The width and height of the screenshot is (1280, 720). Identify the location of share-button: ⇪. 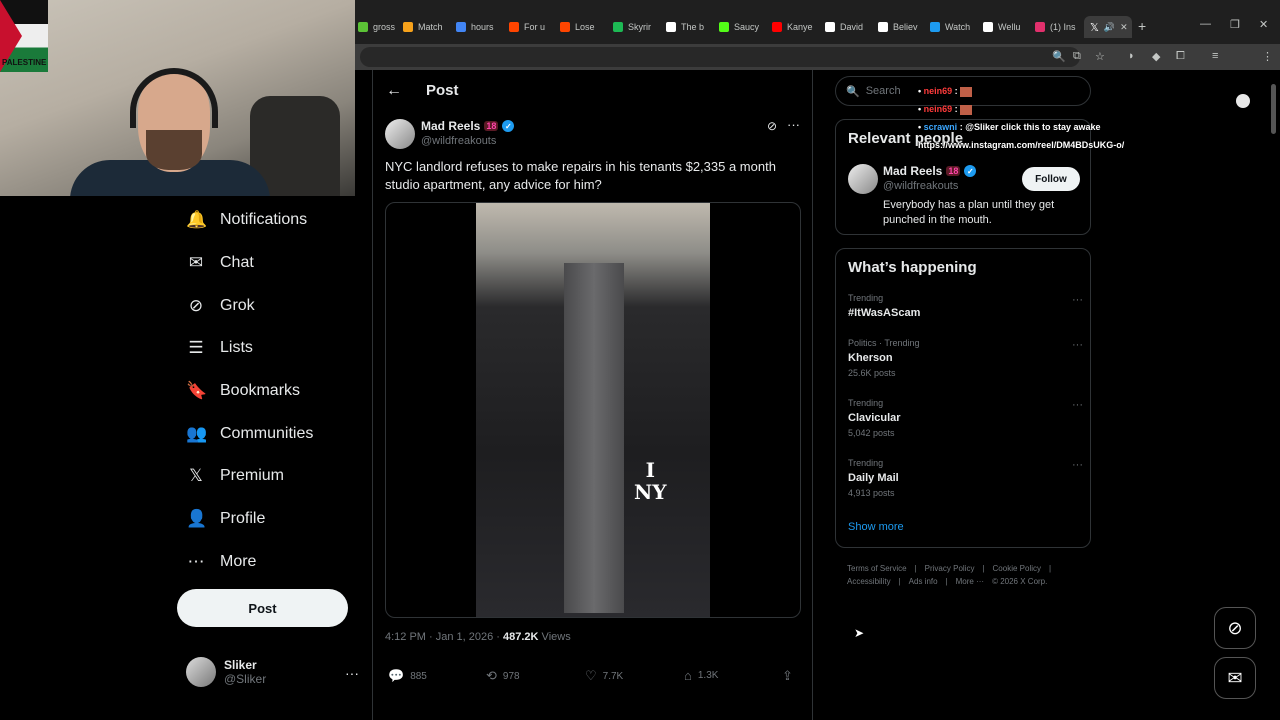
(787, 676).